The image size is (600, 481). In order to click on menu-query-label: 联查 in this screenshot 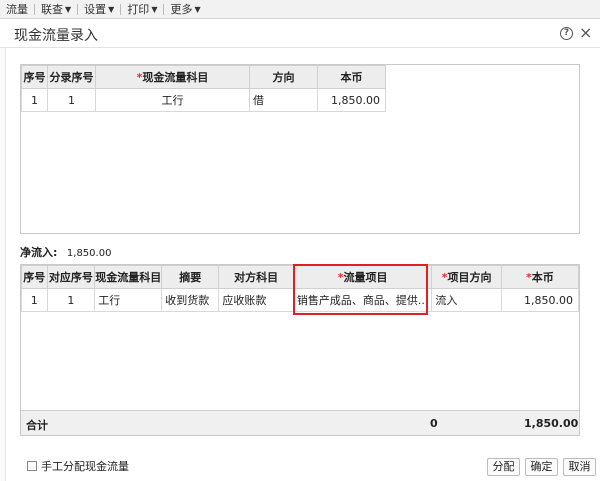, I will do `click(52, 9)`.